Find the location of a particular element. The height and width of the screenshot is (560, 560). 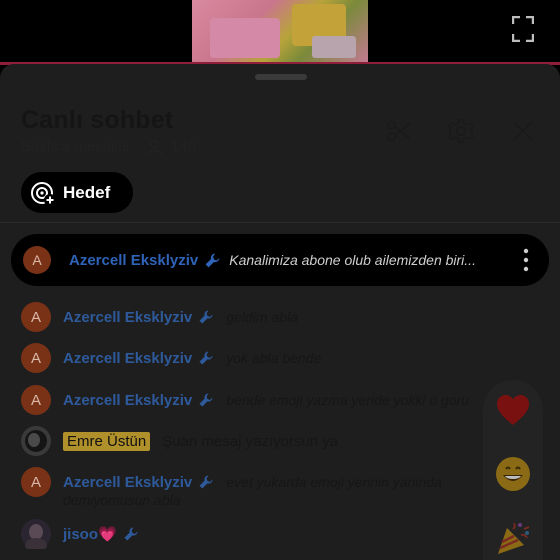

chat-message: A Azercell Eksklyziv geldim abla is located at coordinates (256, 317).